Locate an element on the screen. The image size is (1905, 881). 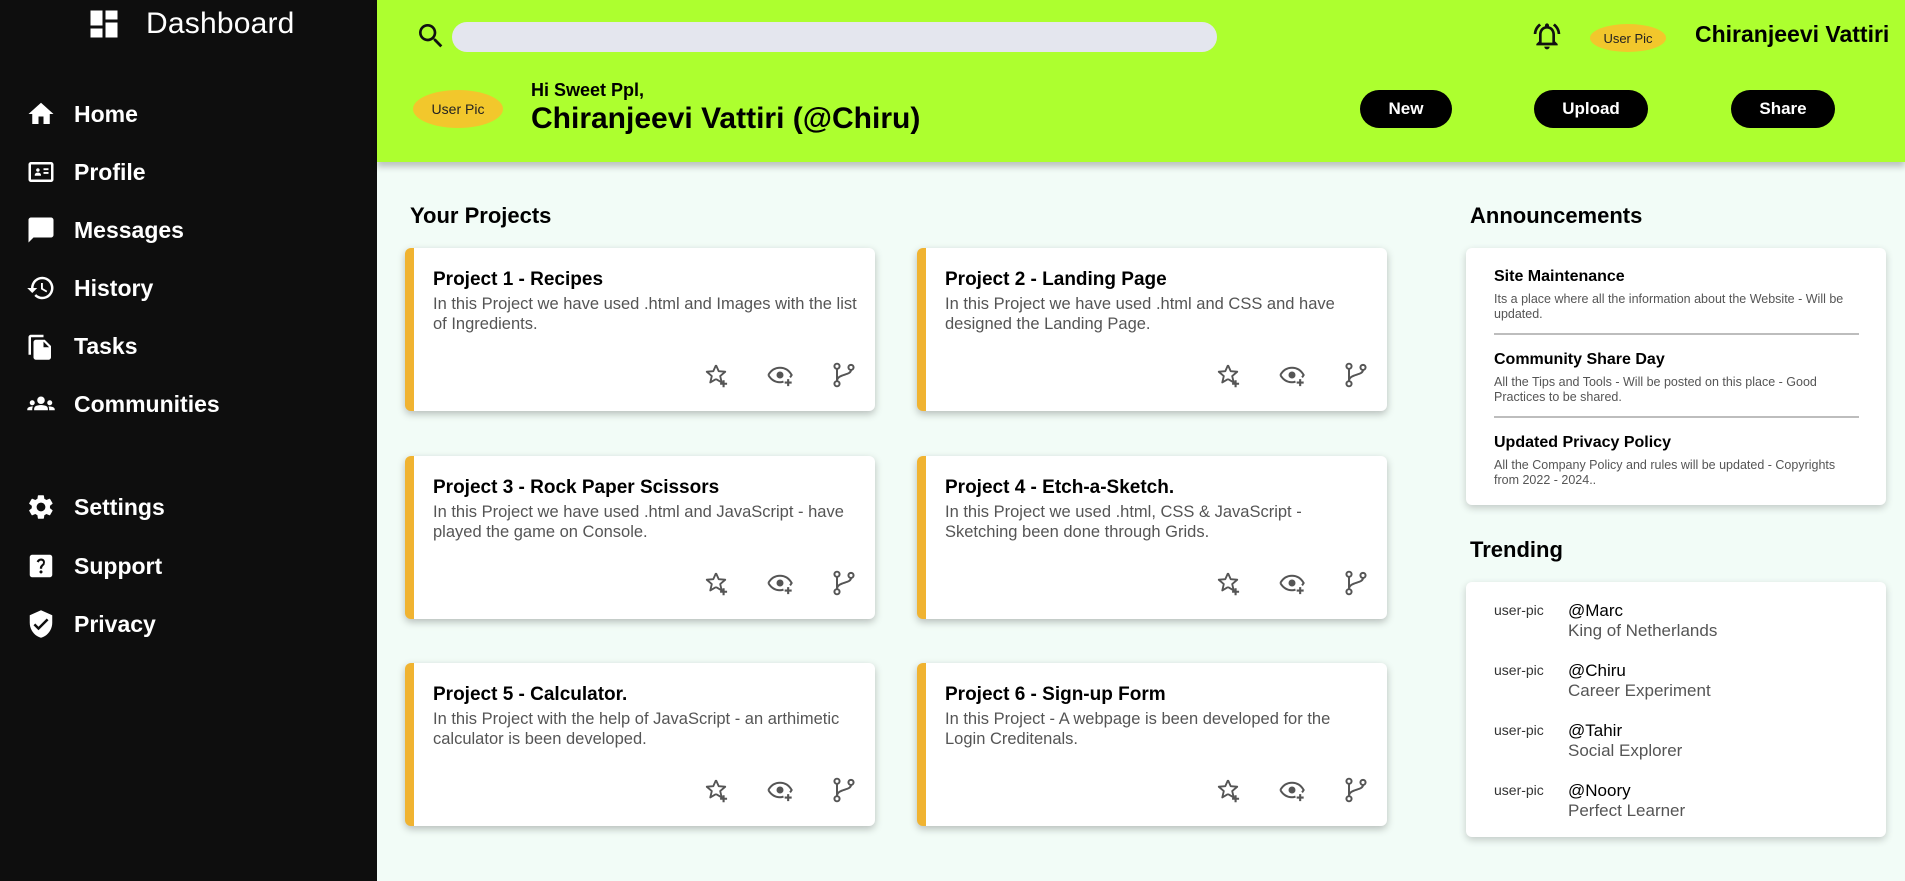
project-title: Project 5 - Calculator. is located at coordinates (530, 694).